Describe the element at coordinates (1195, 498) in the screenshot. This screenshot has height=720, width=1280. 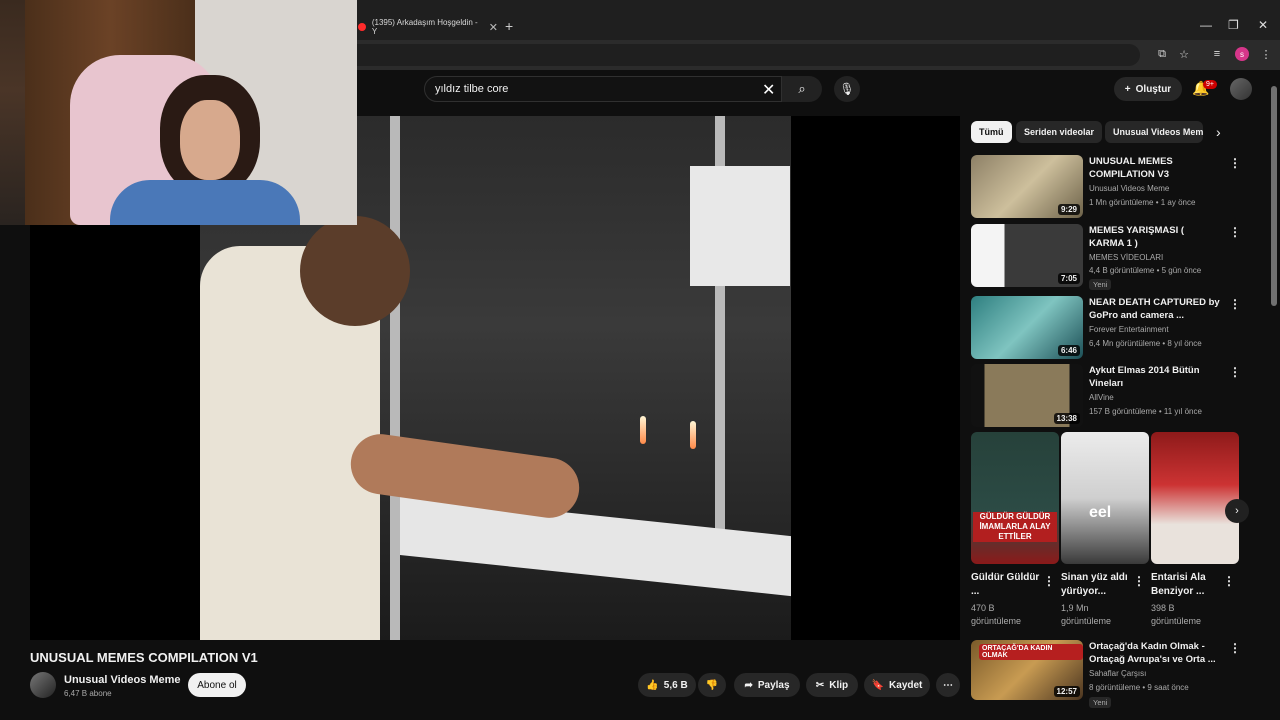
I see `short-thumbnail` at that location.